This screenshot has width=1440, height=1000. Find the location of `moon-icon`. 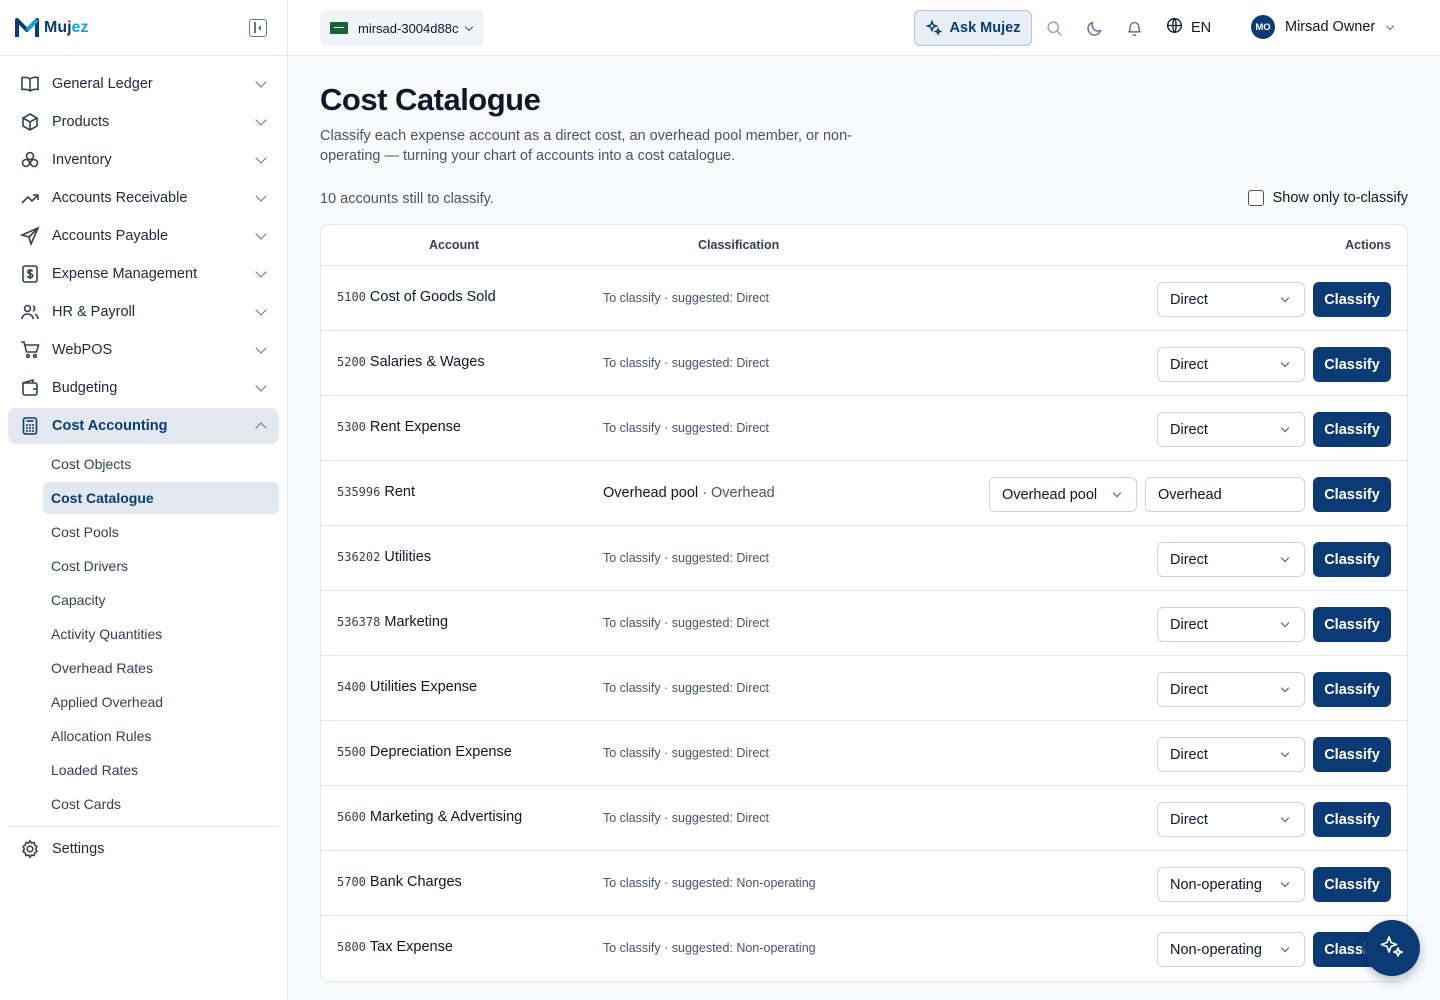

moon-icon is located at coordinates (1094, 28).